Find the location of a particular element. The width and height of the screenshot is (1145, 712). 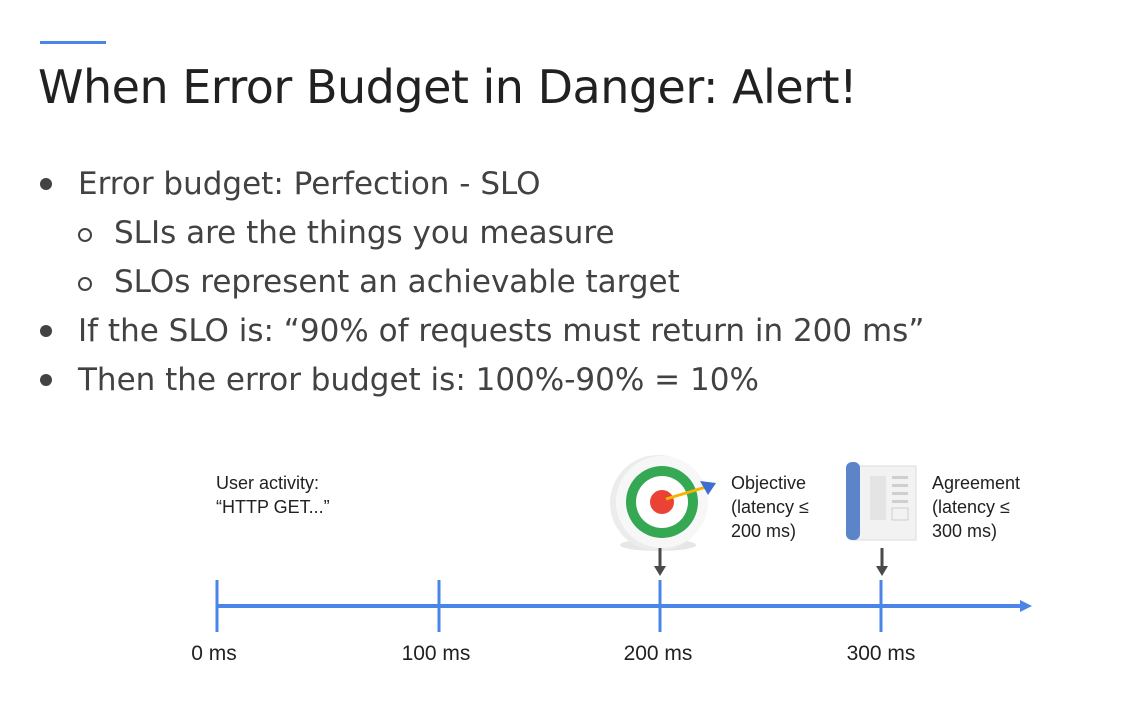

document-icon is located at coordinates (881, 501).